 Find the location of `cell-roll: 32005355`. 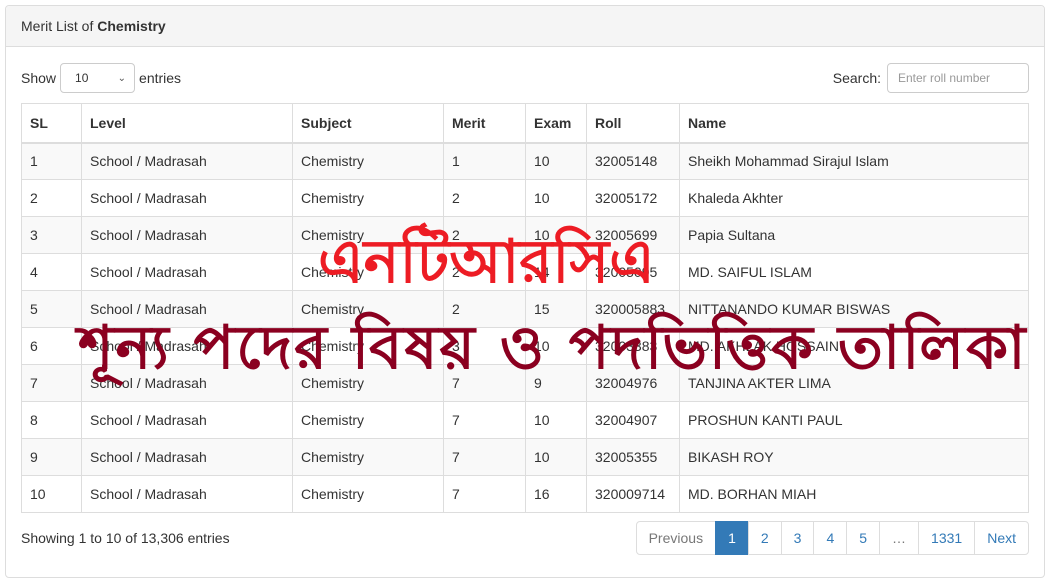

cell-roll: 32005355 is located at coordinates (633, 457).